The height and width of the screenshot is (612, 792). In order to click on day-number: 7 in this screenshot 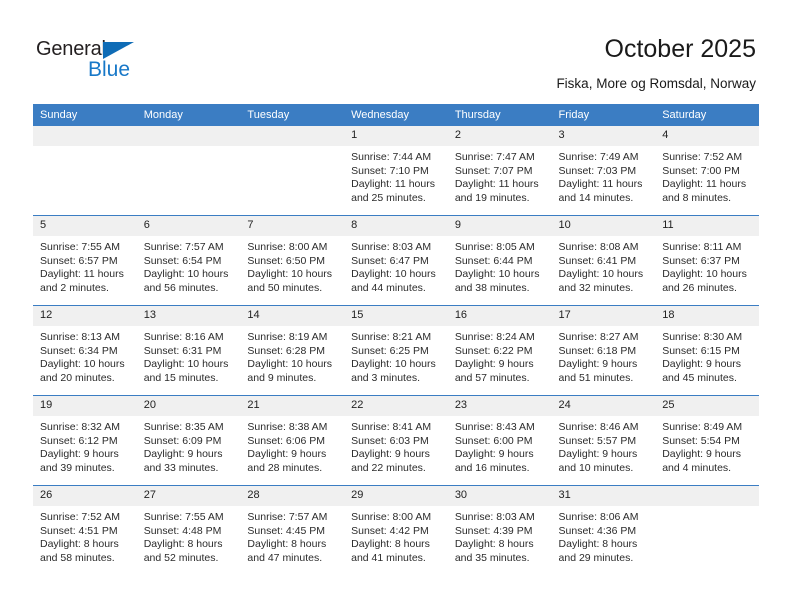, I will do `click(292, 226)`.